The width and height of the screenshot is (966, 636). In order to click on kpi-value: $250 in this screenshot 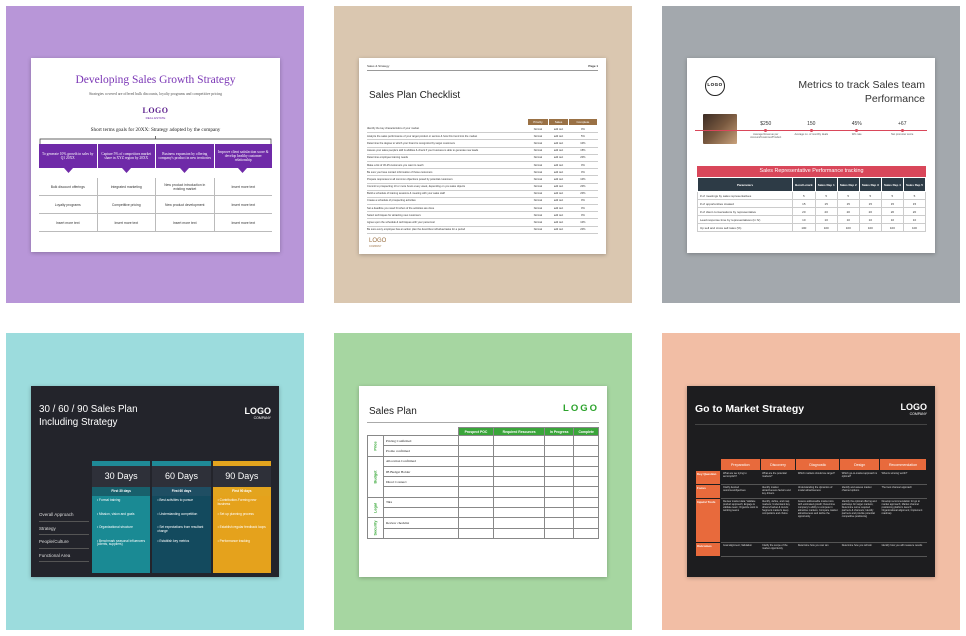, I will do `click(766, 124)`.